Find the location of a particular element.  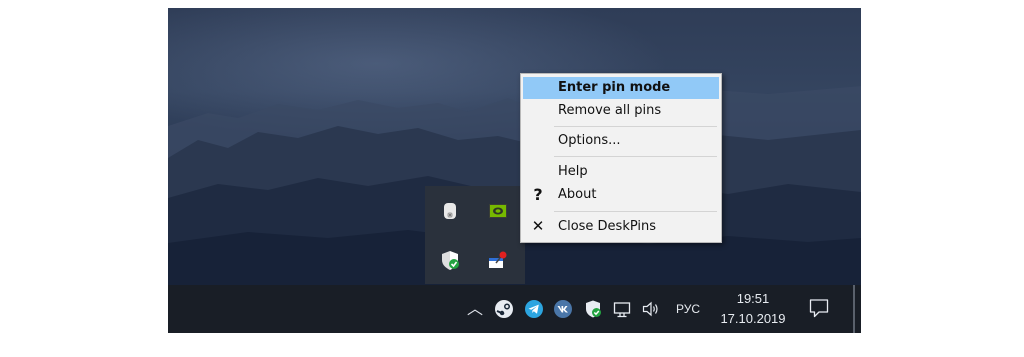

telegram-icon is located at coordinates (534, 309).